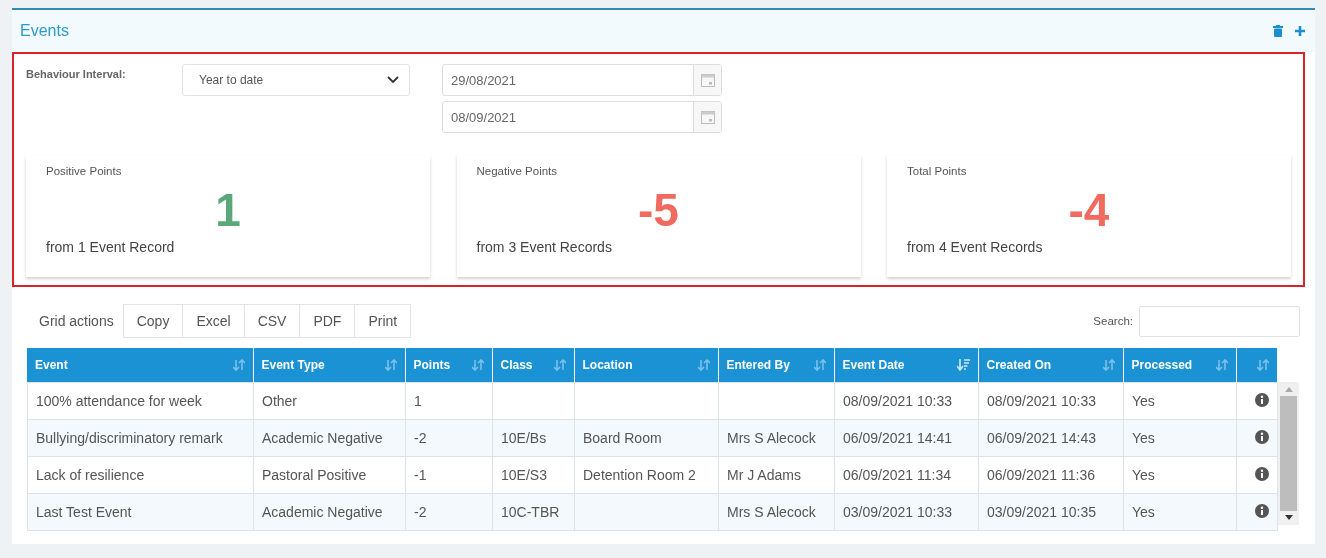 This screenshot has width=1326, height=558. I want to click on table-cell: 06/09/2021 11:34, so click(906, 475).